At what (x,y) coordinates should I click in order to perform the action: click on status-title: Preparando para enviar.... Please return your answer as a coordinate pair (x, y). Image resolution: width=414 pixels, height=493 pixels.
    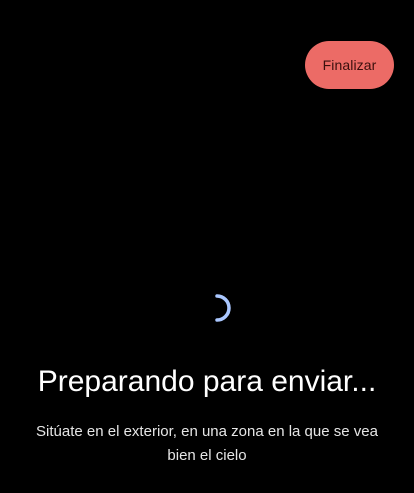
    Looking at the image, I should click on (207, 381).